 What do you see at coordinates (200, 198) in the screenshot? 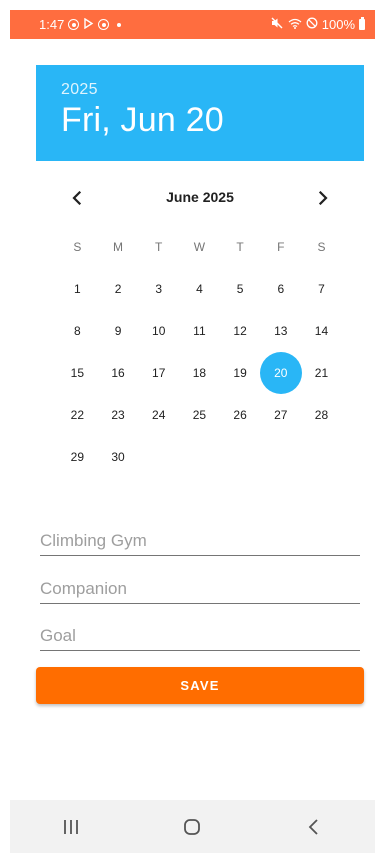
I see `month-navigation: June 2025` at bounding box center [200, 198].